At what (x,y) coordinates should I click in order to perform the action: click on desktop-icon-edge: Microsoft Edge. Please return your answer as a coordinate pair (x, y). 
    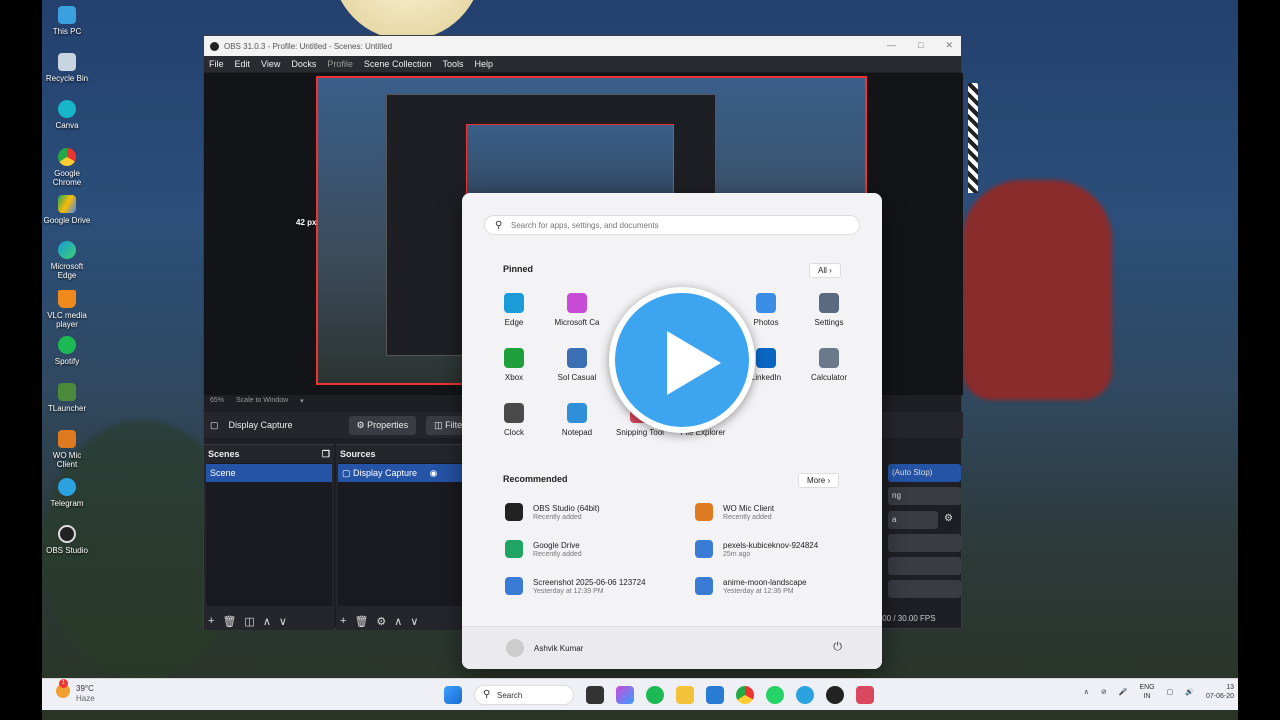
    Looking at the image, I should click on (67, 260).